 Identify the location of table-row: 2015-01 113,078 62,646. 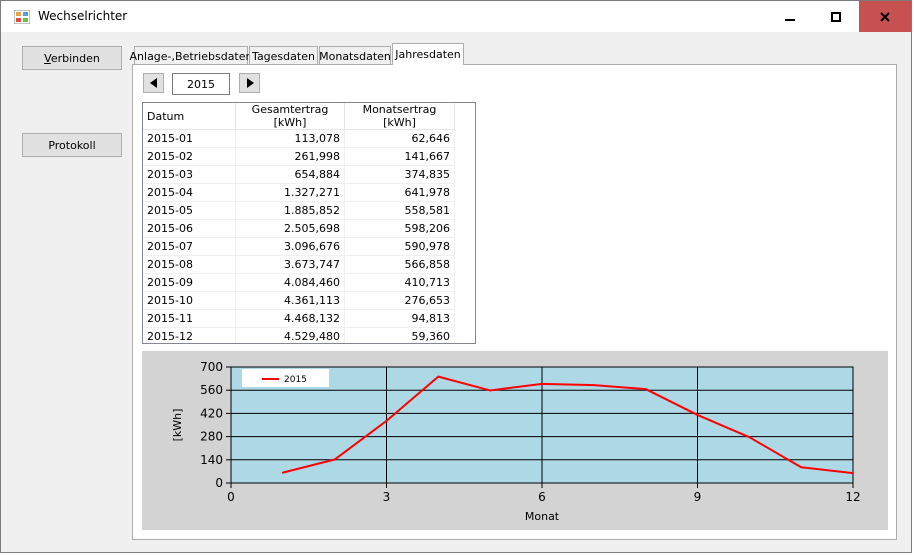
(299, 138).